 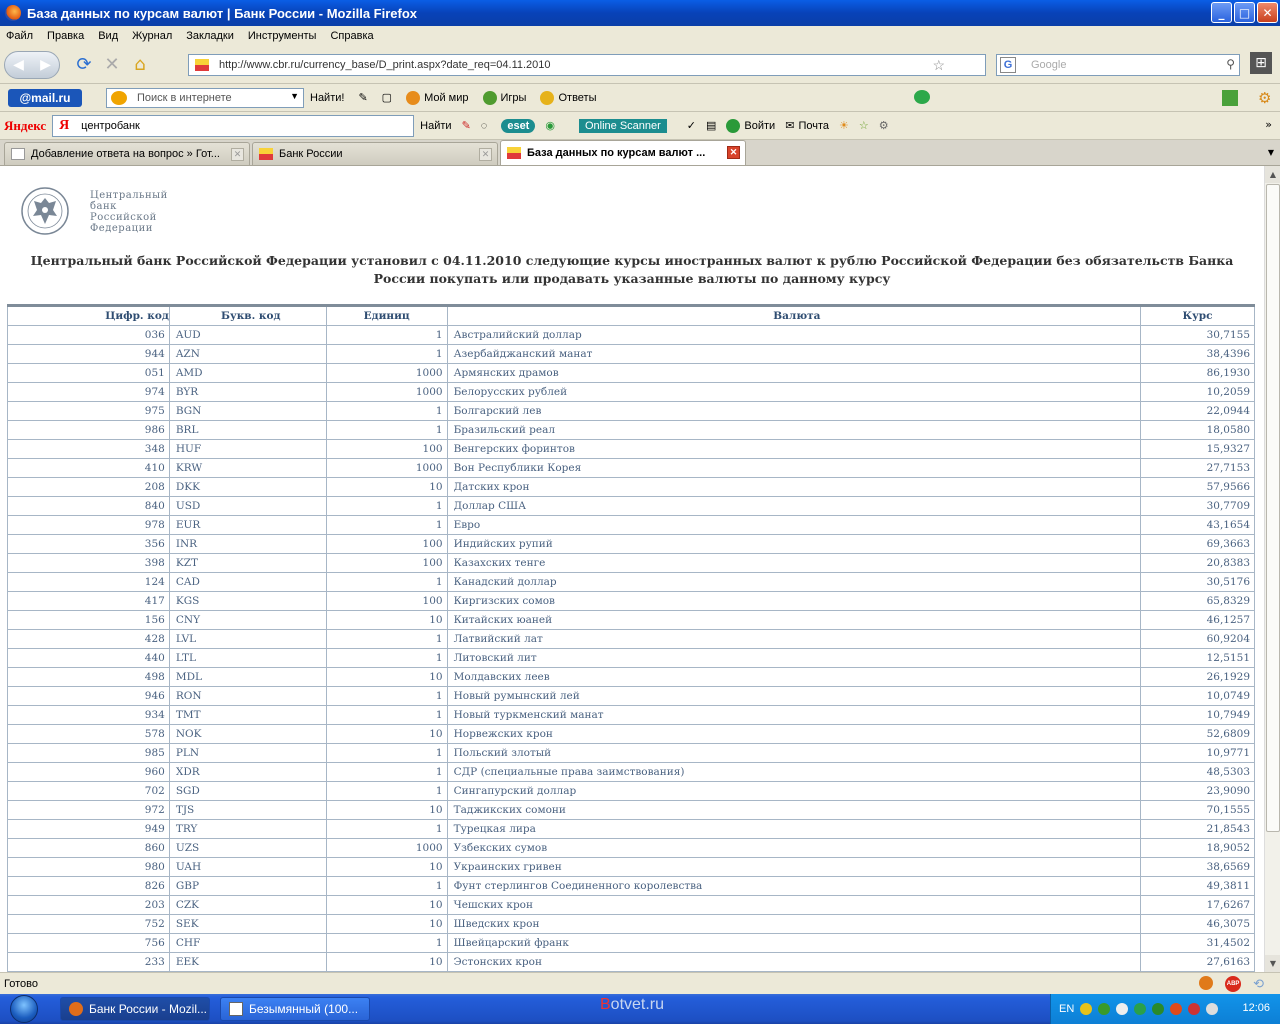 I want to click on login-link: Войти, so click(x=750, y=125).